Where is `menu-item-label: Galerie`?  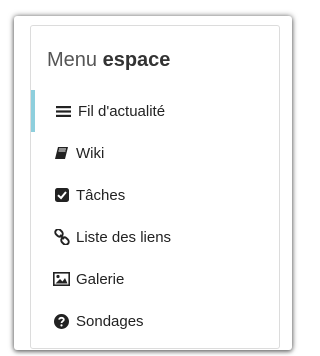 menu-item-label: Galerie is located at coordinates (100, 279).